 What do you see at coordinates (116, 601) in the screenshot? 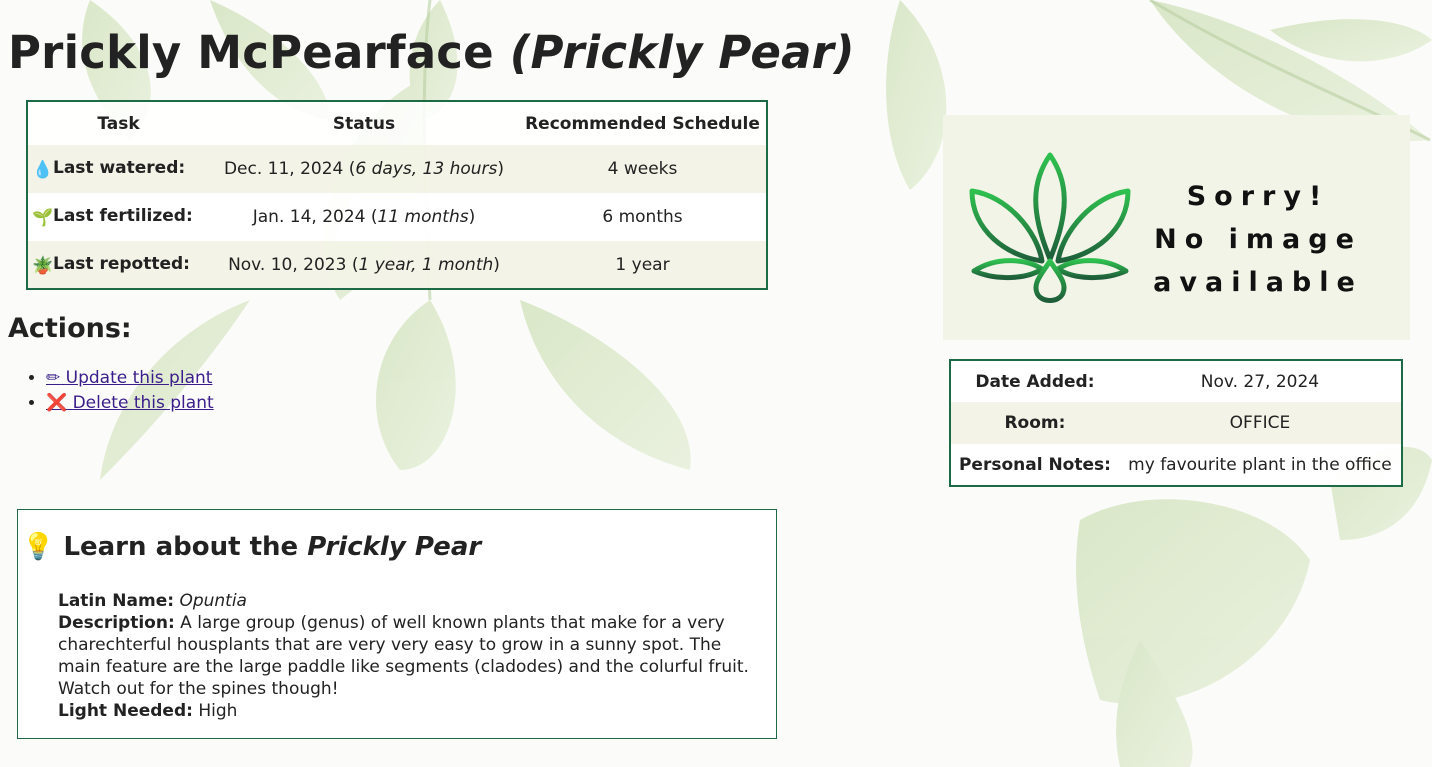
I see `latin-name-label: Latin Name:` at bounding box center [116, 601].